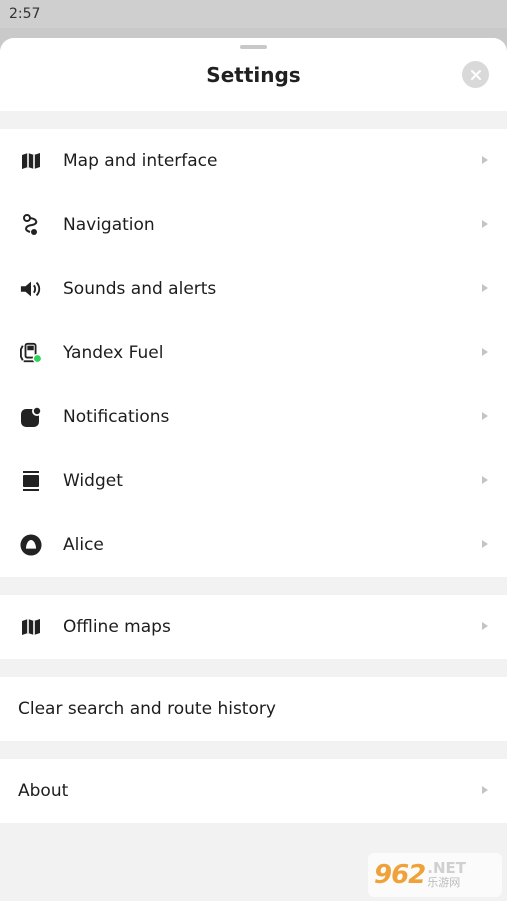  What do you see at coordinates (31, 289) in the screenshot?
I see `speaker-icon` at bounding box center [31, 289].